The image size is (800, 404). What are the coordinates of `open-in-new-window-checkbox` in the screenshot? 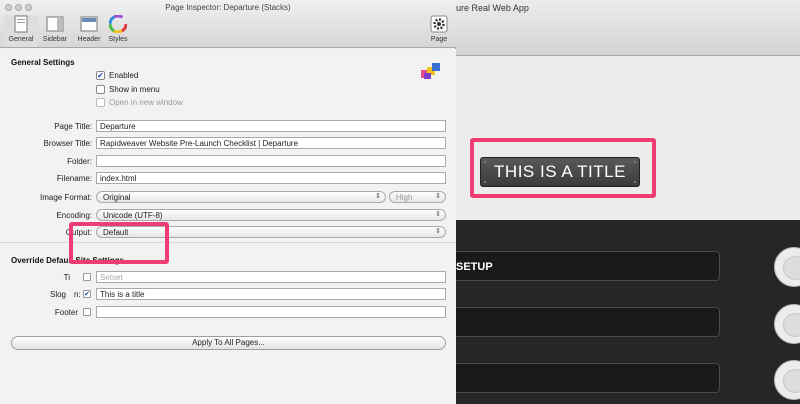 It's located at (100, 102).